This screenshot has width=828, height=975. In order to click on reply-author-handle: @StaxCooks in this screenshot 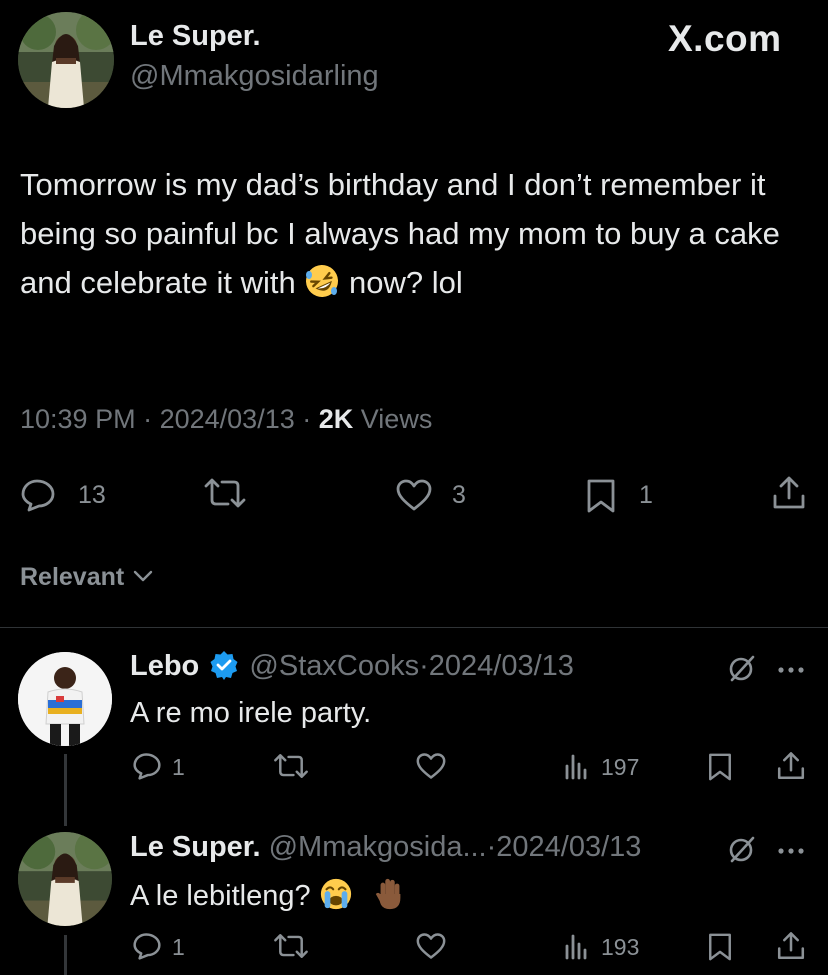, I will do `click(334, 666)`.